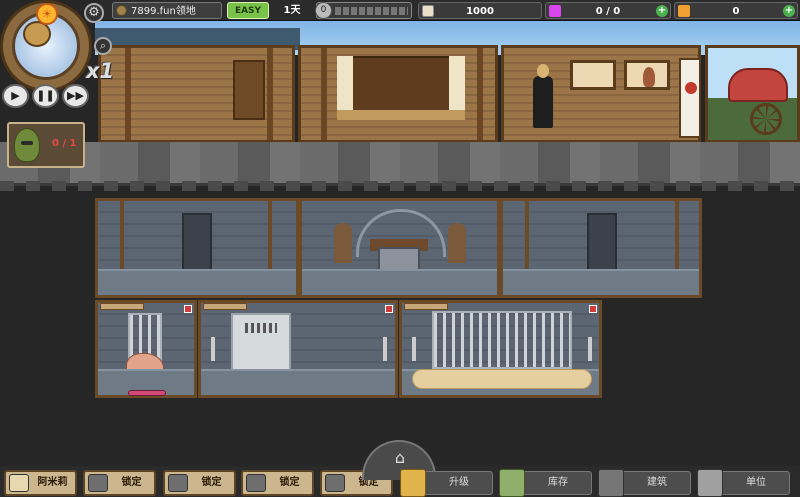 The width and height of the screenshot is (800, 497). What do you see at coordinates (100, 71) in the screenshot?
I see `game-speed: x1` at bounding box center [100, 71].